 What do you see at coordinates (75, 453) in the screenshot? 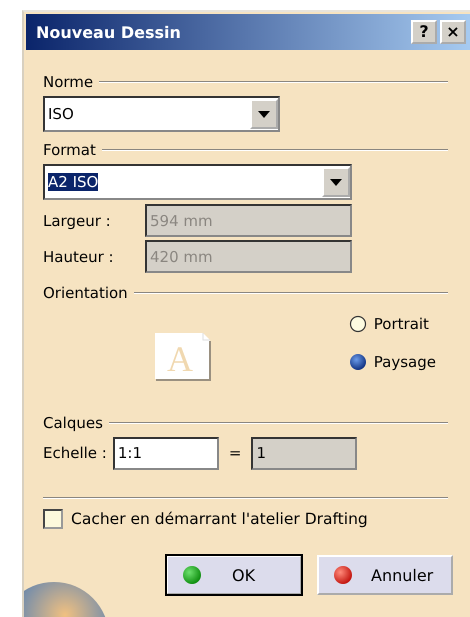
I see `field-label: Echelle :` at bounding box center [75, 453].